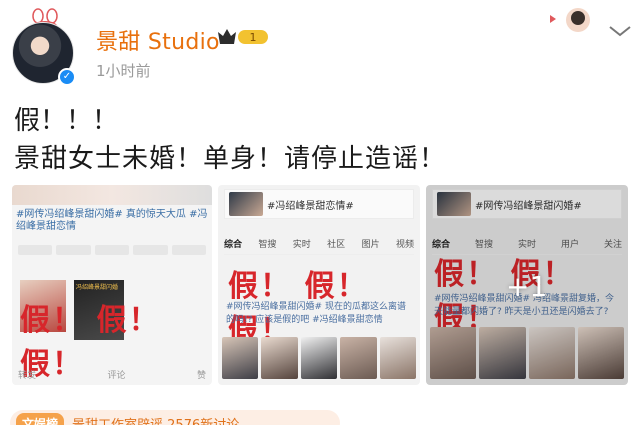 The image size is (640, 425). I want to click on like-label: 赞, so click(201, 376).